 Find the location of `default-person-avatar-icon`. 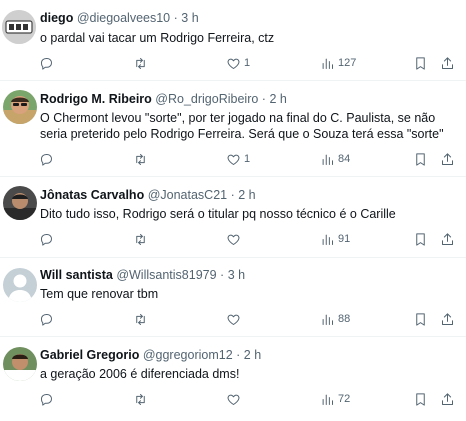

default-person-avatar-icon is located at coordinates (20, 285).